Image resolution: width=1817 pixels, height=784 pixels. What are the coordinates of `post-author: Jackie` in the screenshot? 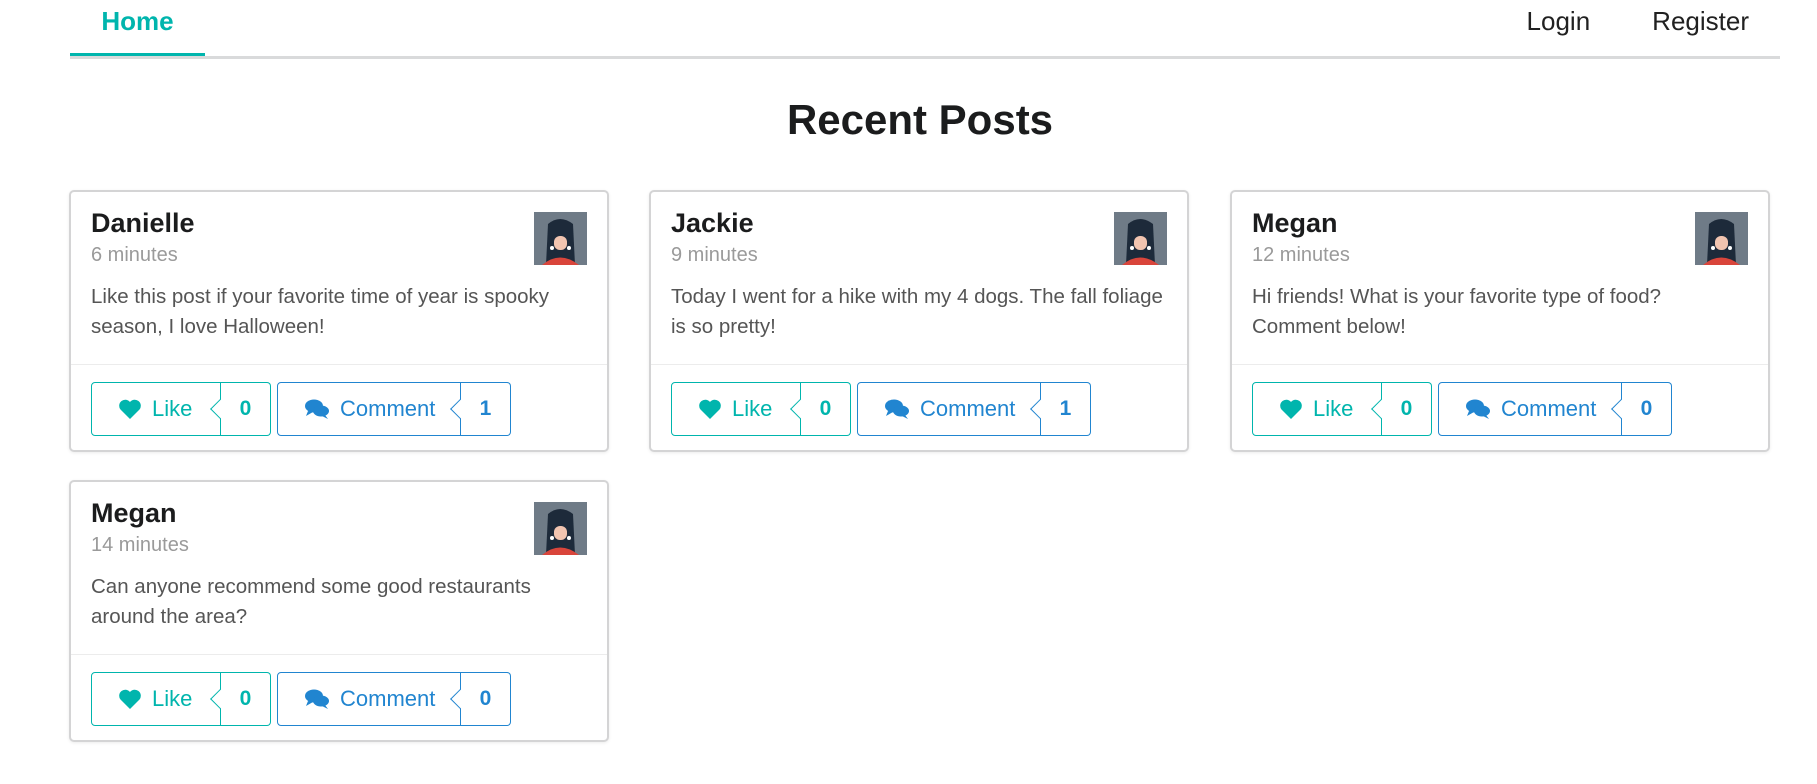 It's located at (712, 223).